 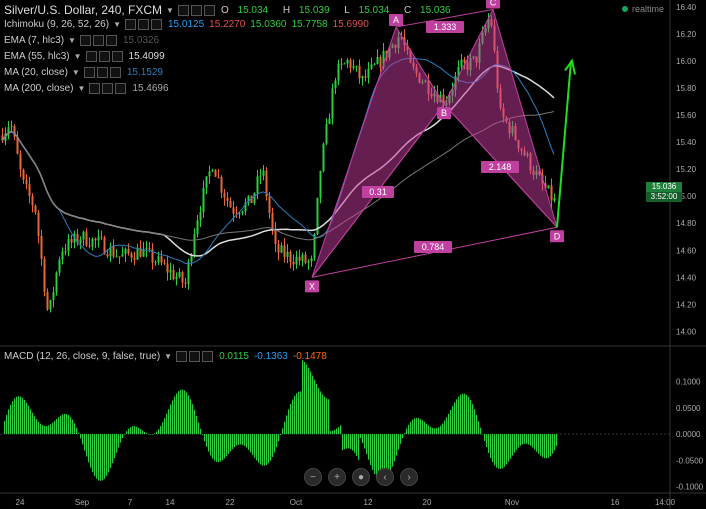 I want to click on reset-button: ●, so click(x=361, y=477).